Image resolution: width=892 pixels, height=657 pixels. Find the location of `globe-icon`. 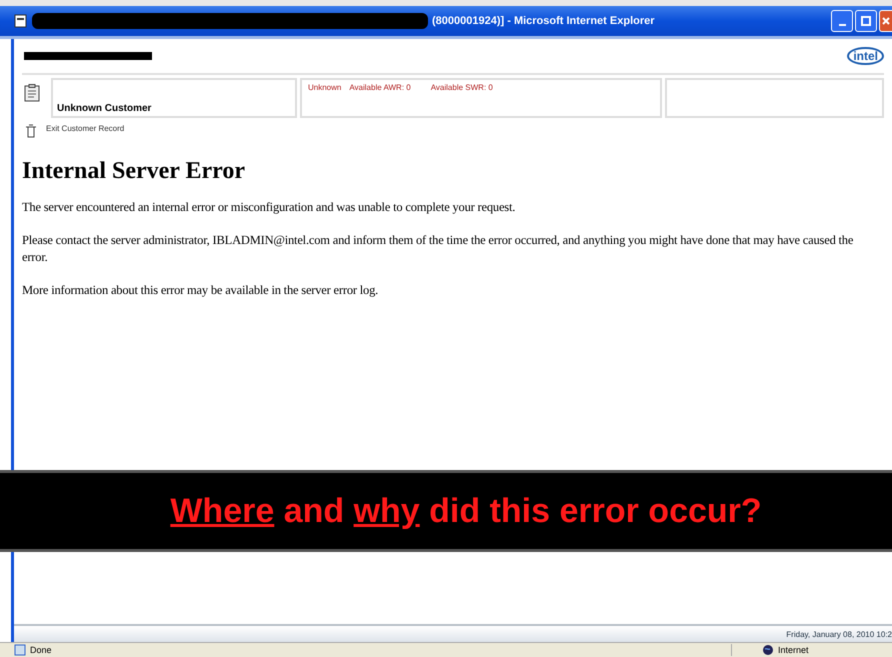

globe-icon is located at coordinates (768, 650).